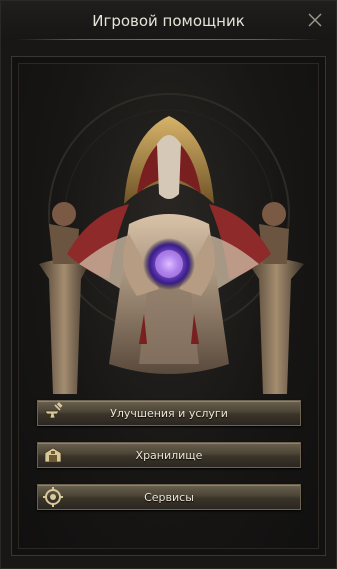 The image size is (337, 569). I want to click on upgrades-services-button: Улучшения и услуги, so click(169, 413).